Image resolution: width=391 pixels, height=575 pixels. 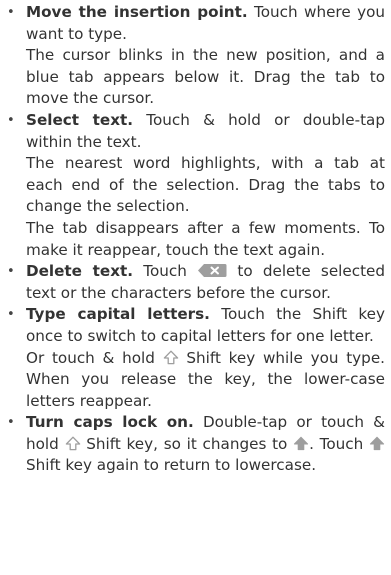 I want to click on item-heading: Select text., so click(x=80, y=119).